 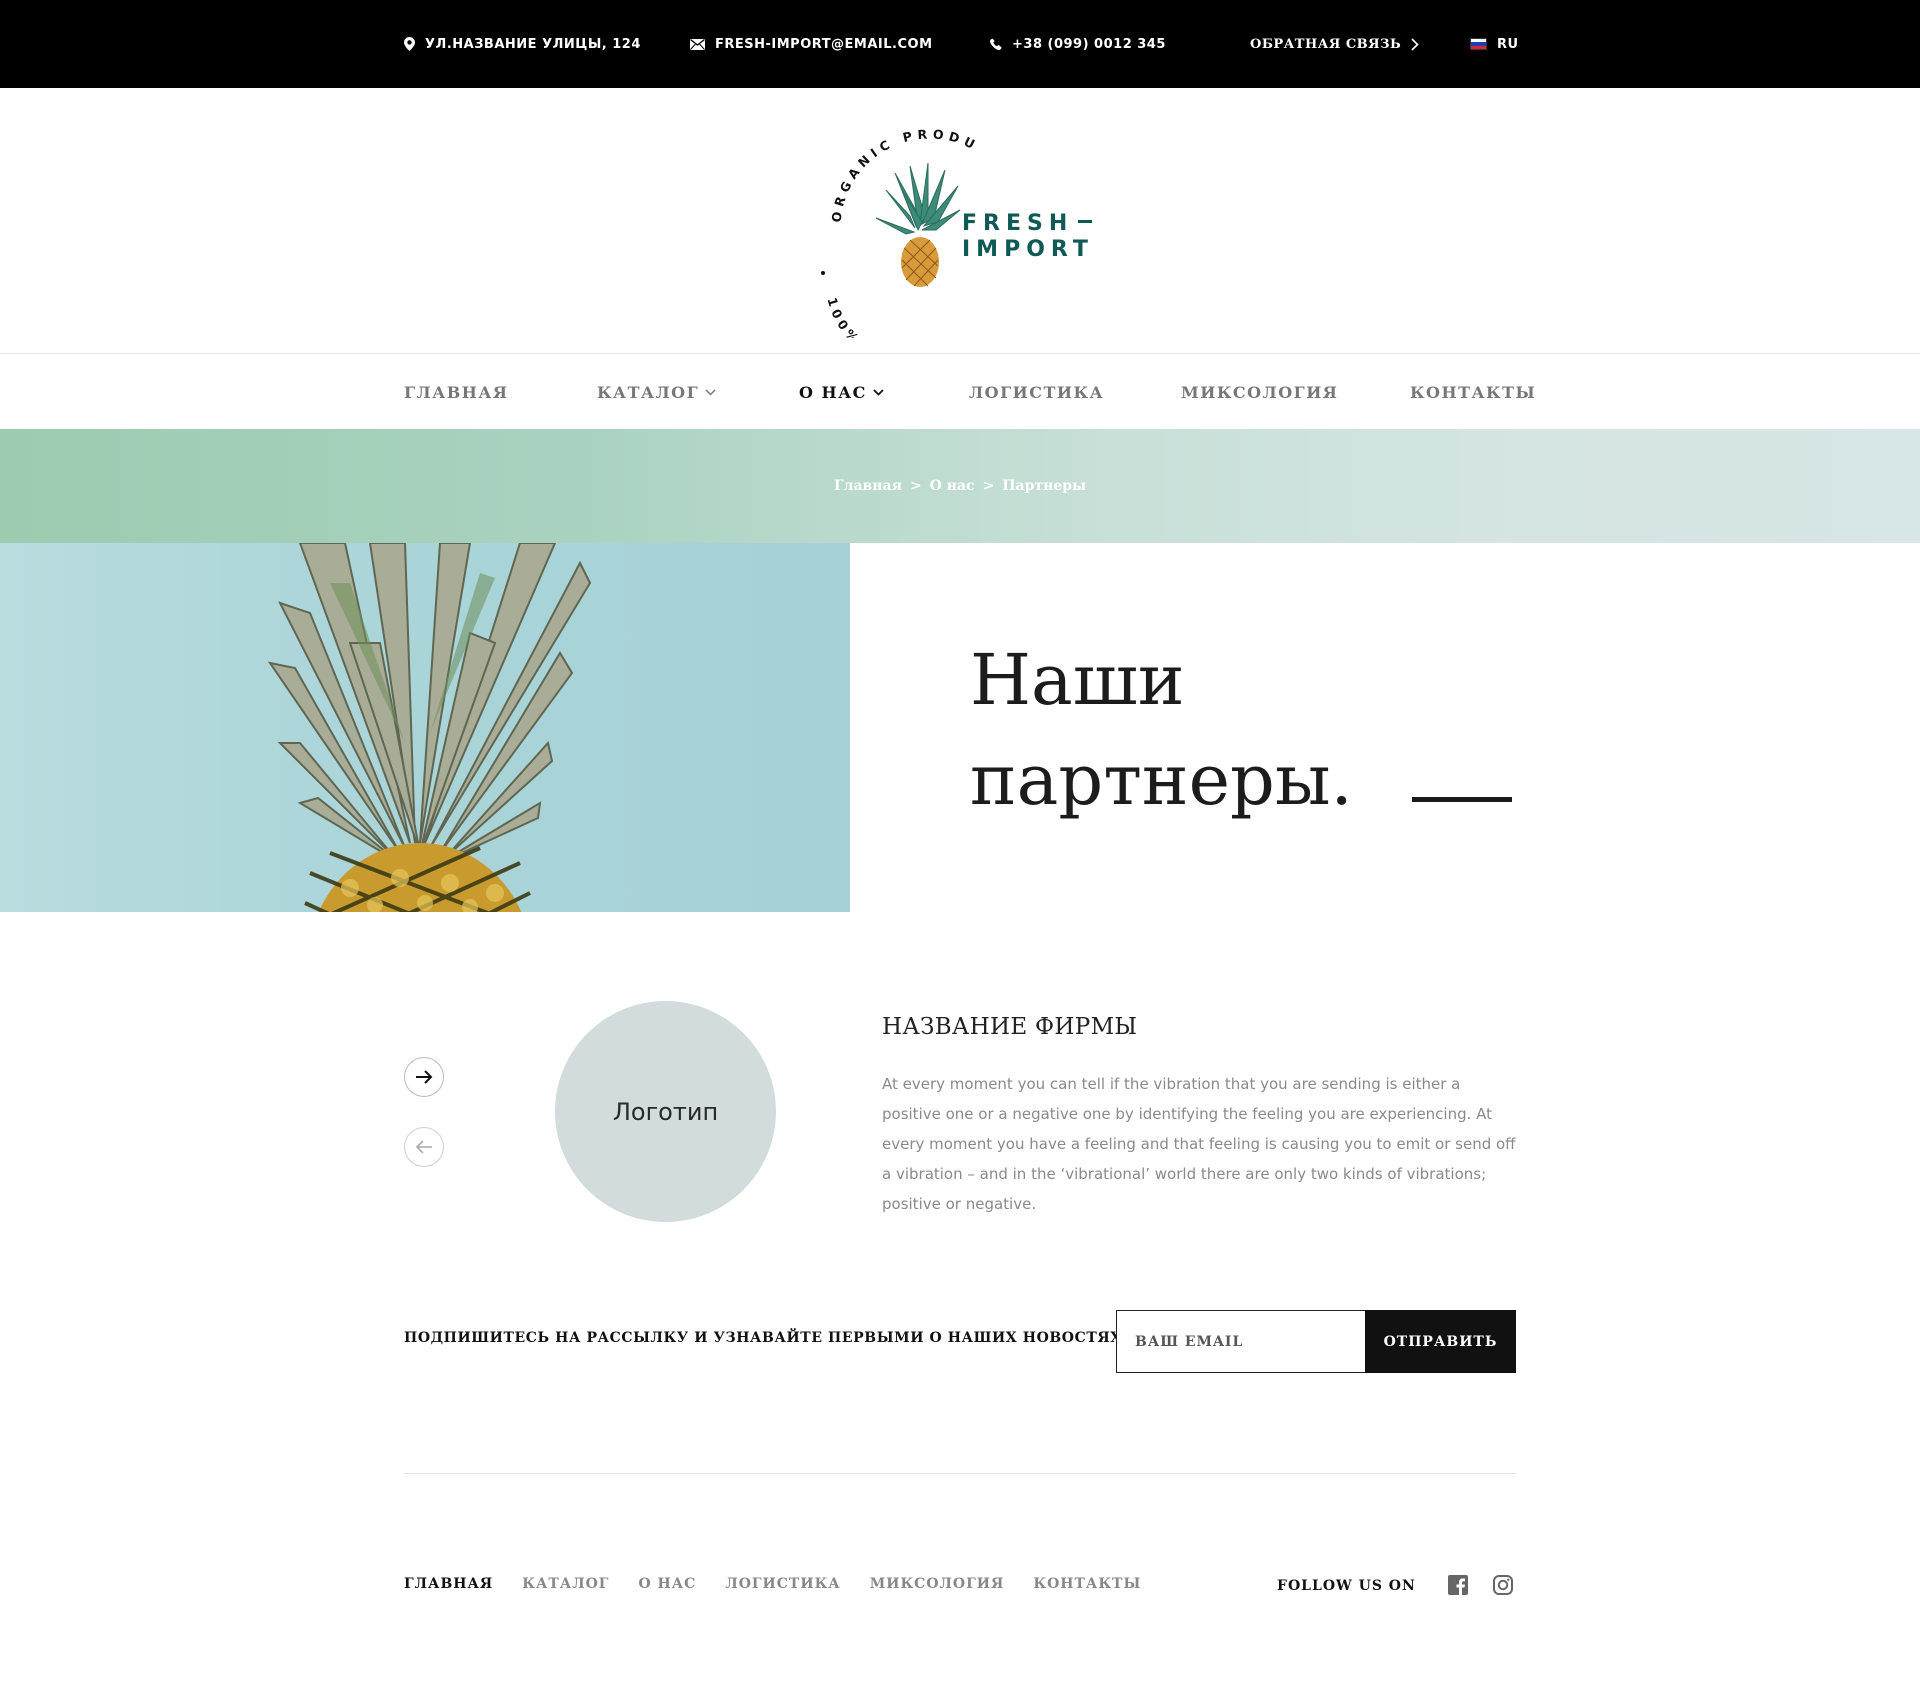 I want to click on partner-logo-placeholder: Логотип, so click(x=665, y=1111).